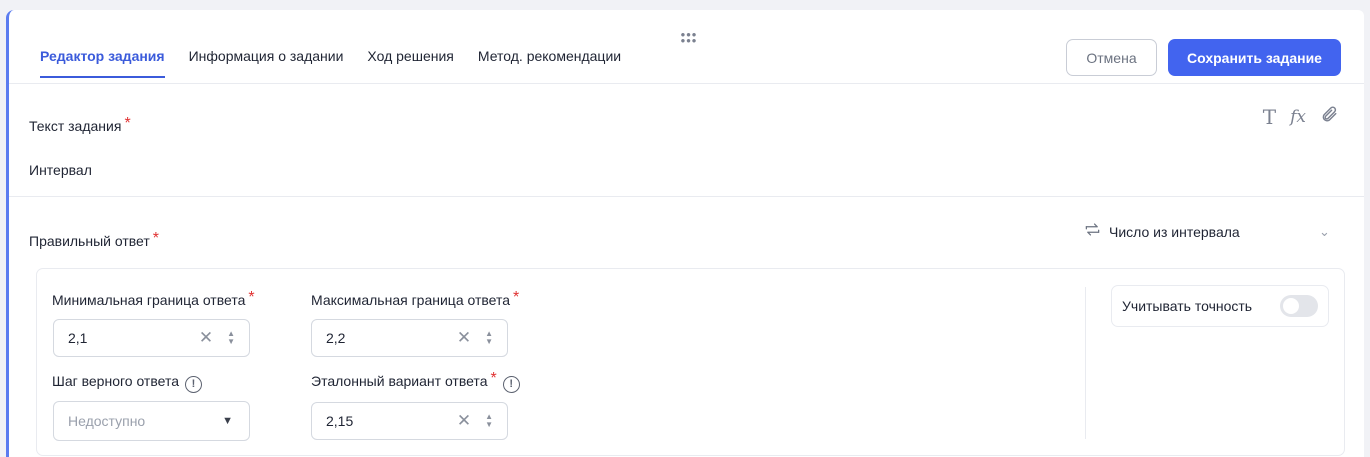  What do you see at coordinates (410, 62) in the screenshot?
I see `tab-solution-steps: Ход решения` at bounding box center [410, 62].